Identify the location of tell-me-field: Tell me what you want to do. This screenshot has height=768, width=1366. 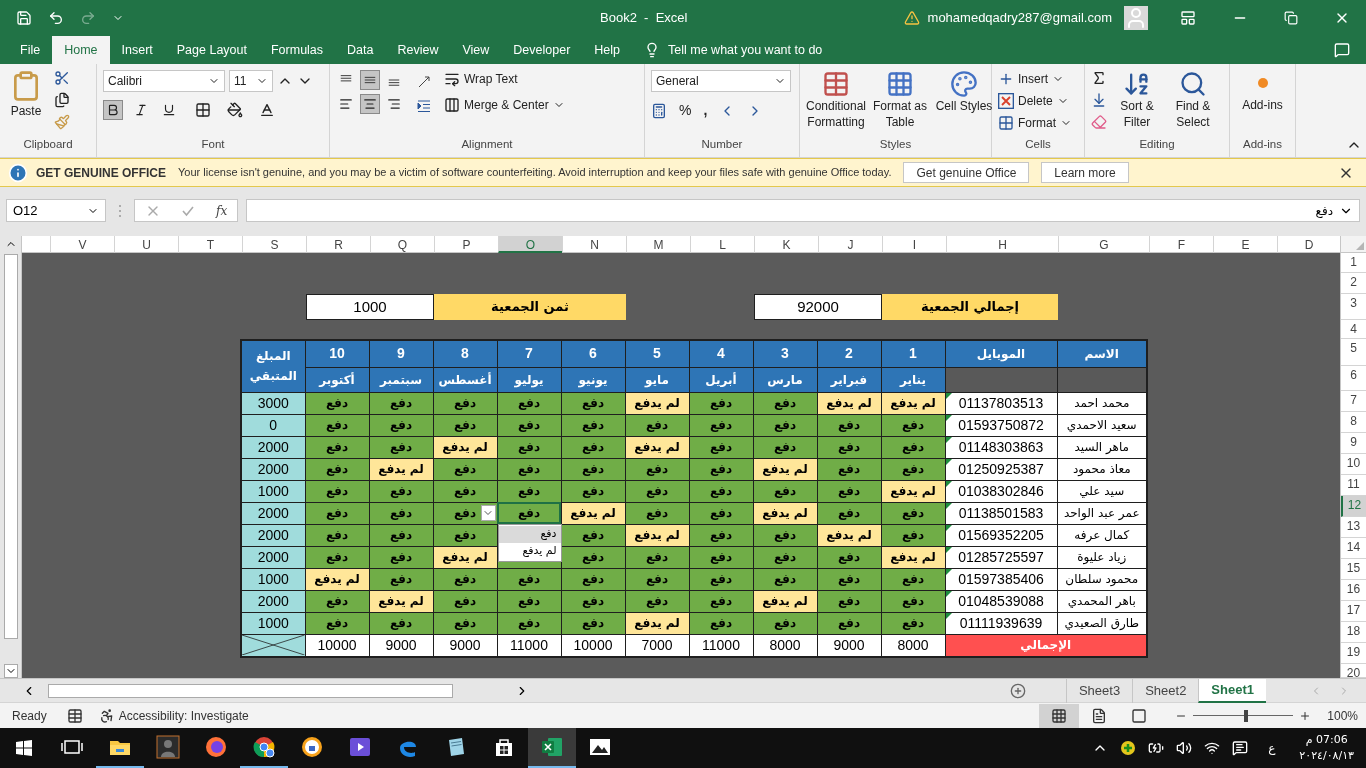
(745, 50).